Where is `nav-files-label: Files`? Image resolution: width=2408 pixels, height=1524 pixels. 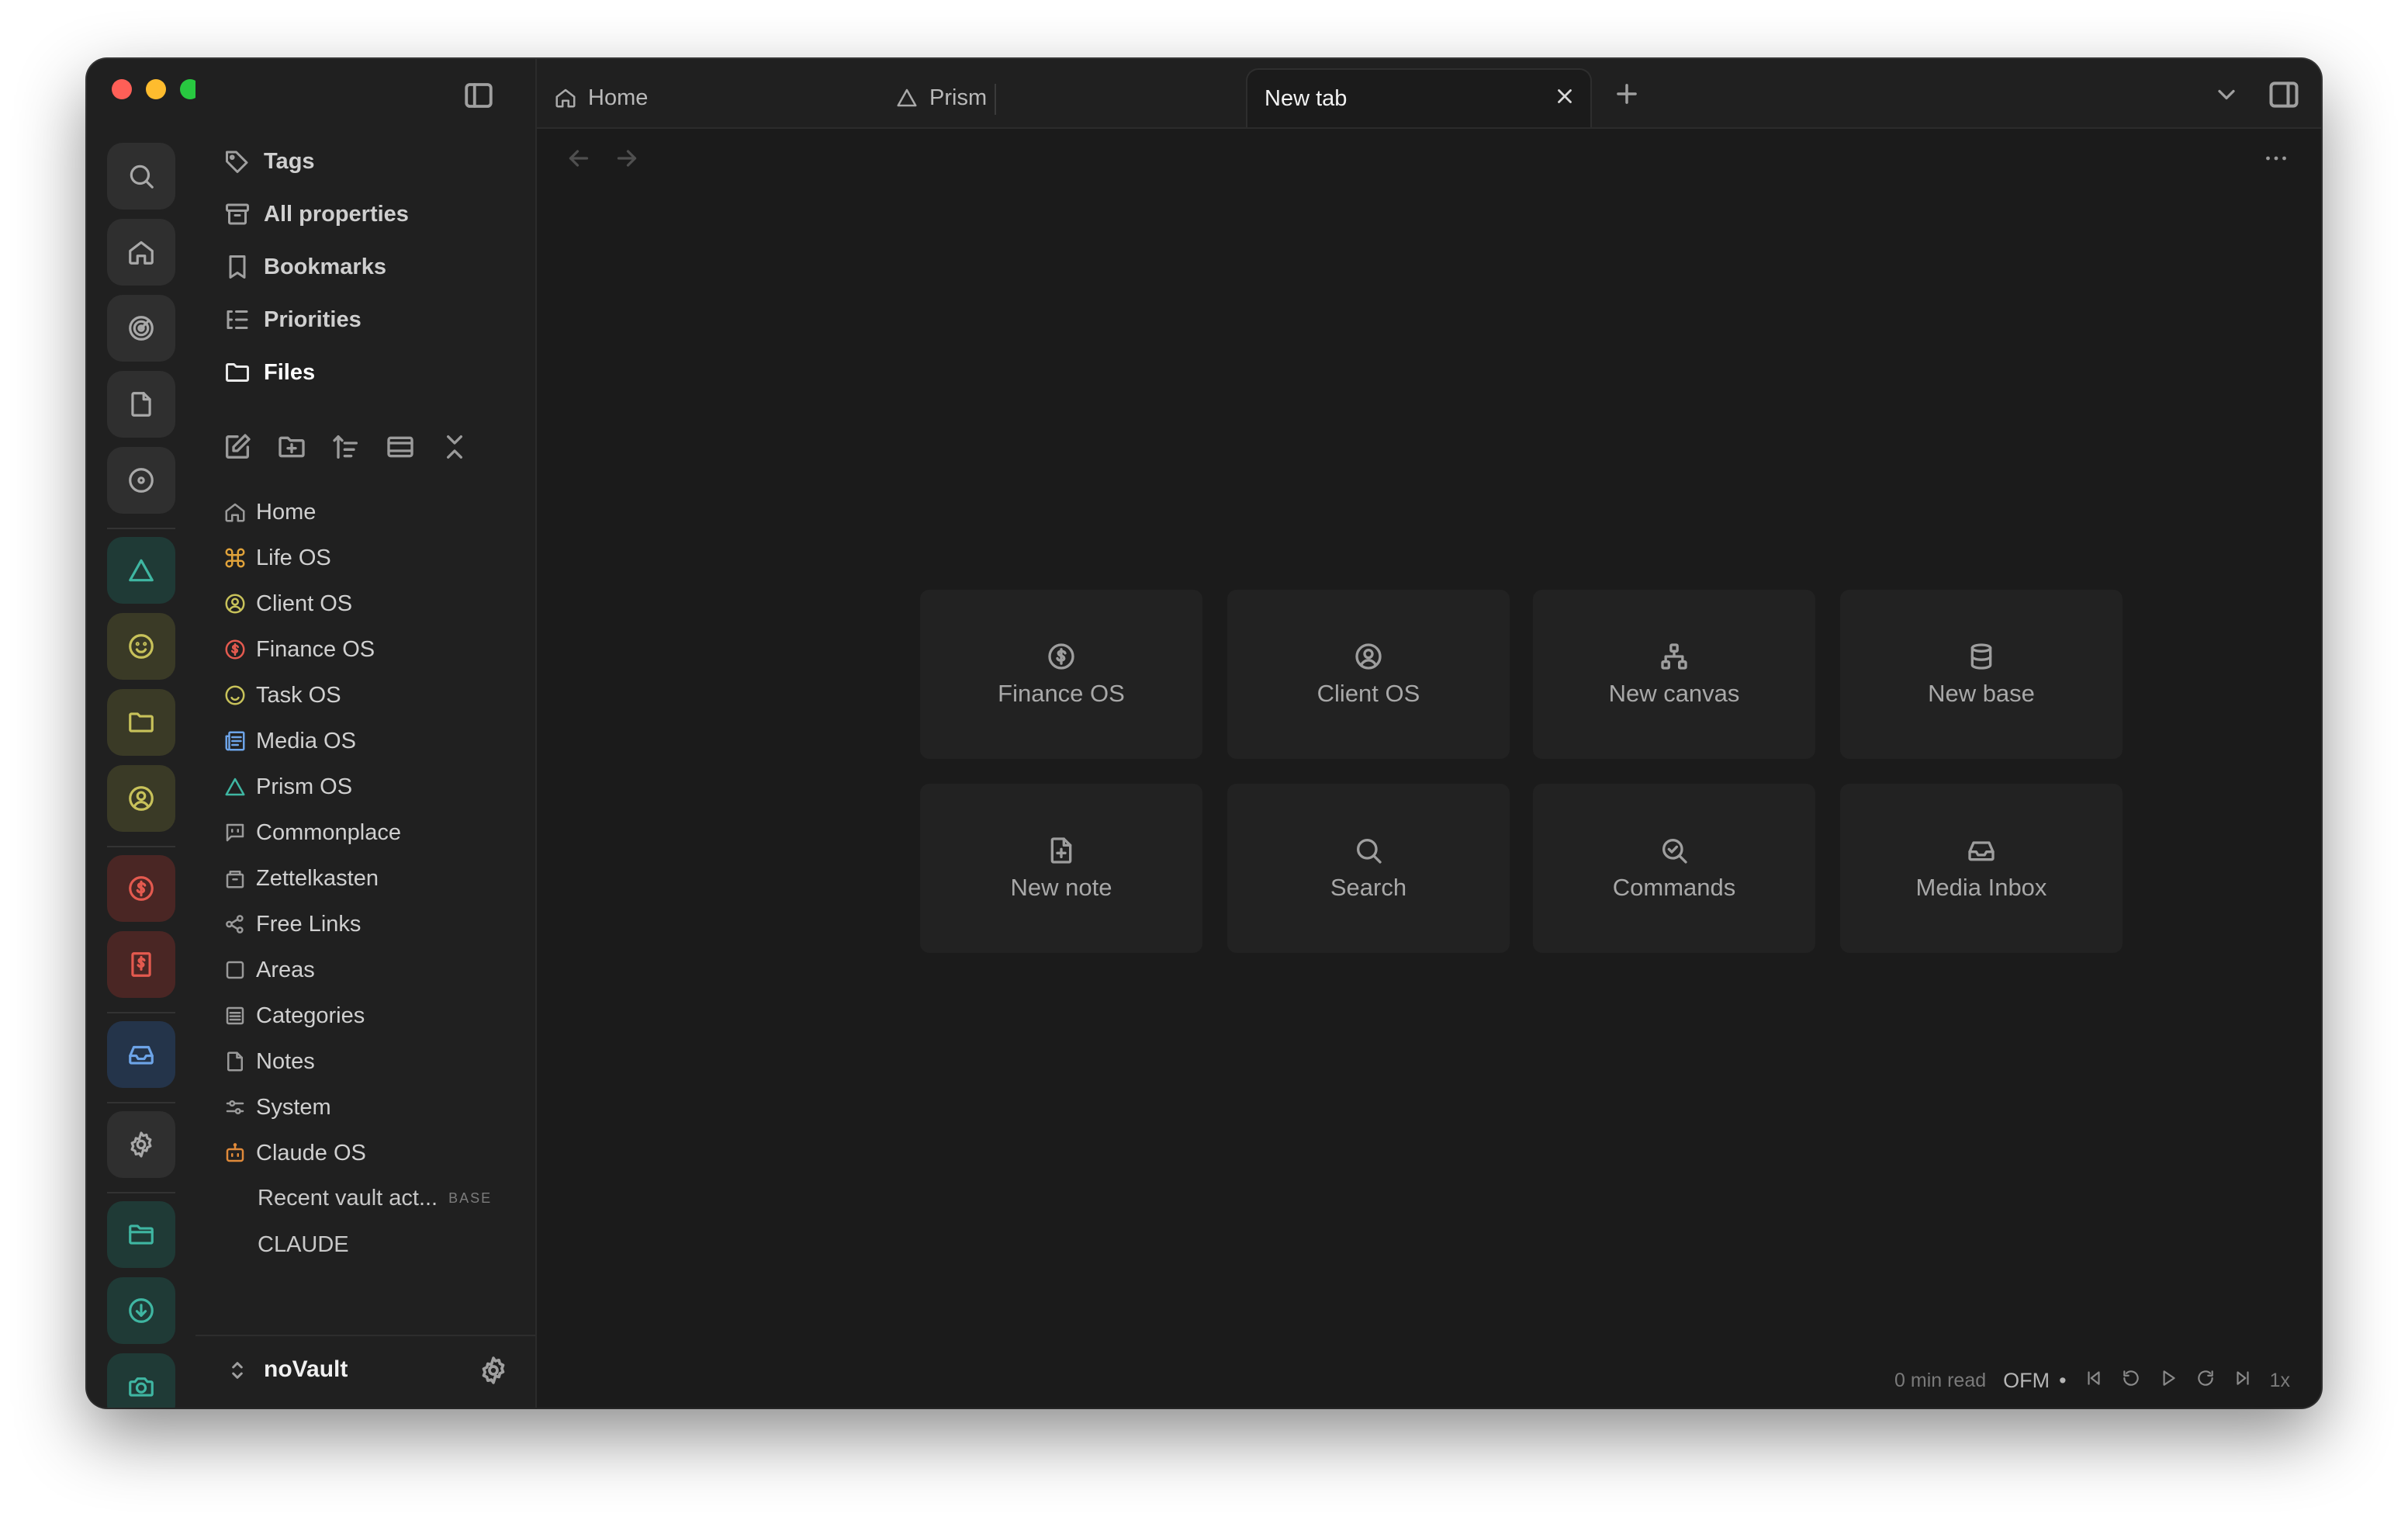 nav-files-label: Files is located at coordinates (290, 372).